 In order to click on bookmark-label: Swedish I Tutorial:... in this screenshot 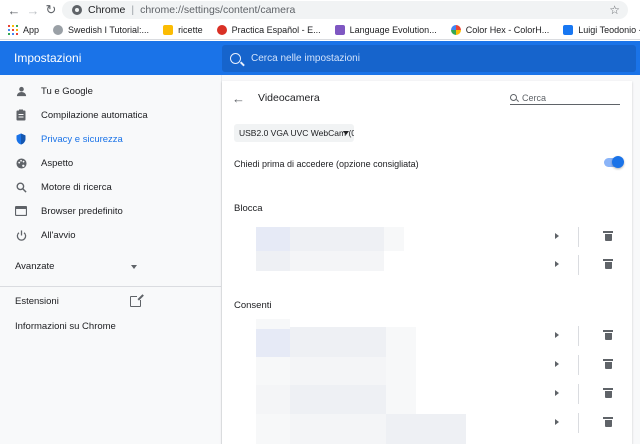, I will do `click(109, 29)`.